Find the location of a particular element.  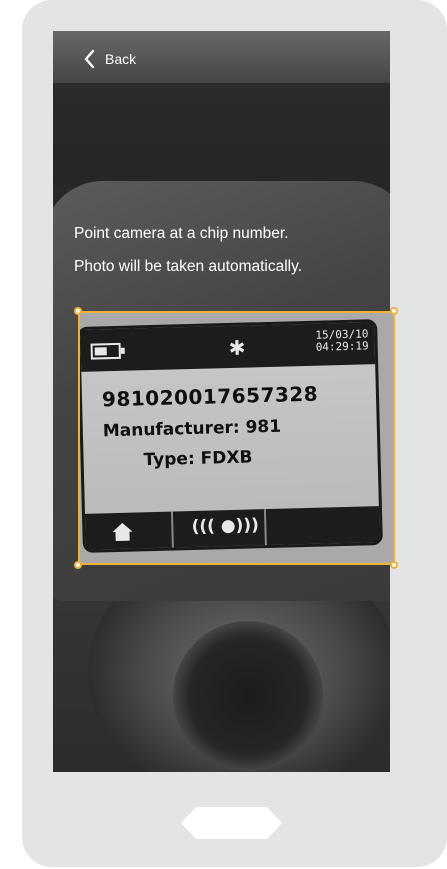

manufacturer-line: Manufacturer: 981 is located at coordinates (192, 429).